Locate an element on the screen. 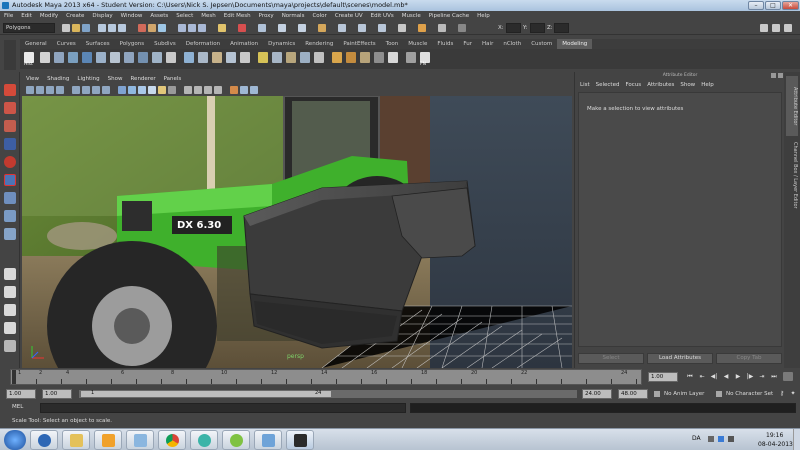 The width and height of the screenshot is (800, 450). menu-display: Display is located at coordinates (102, 16).